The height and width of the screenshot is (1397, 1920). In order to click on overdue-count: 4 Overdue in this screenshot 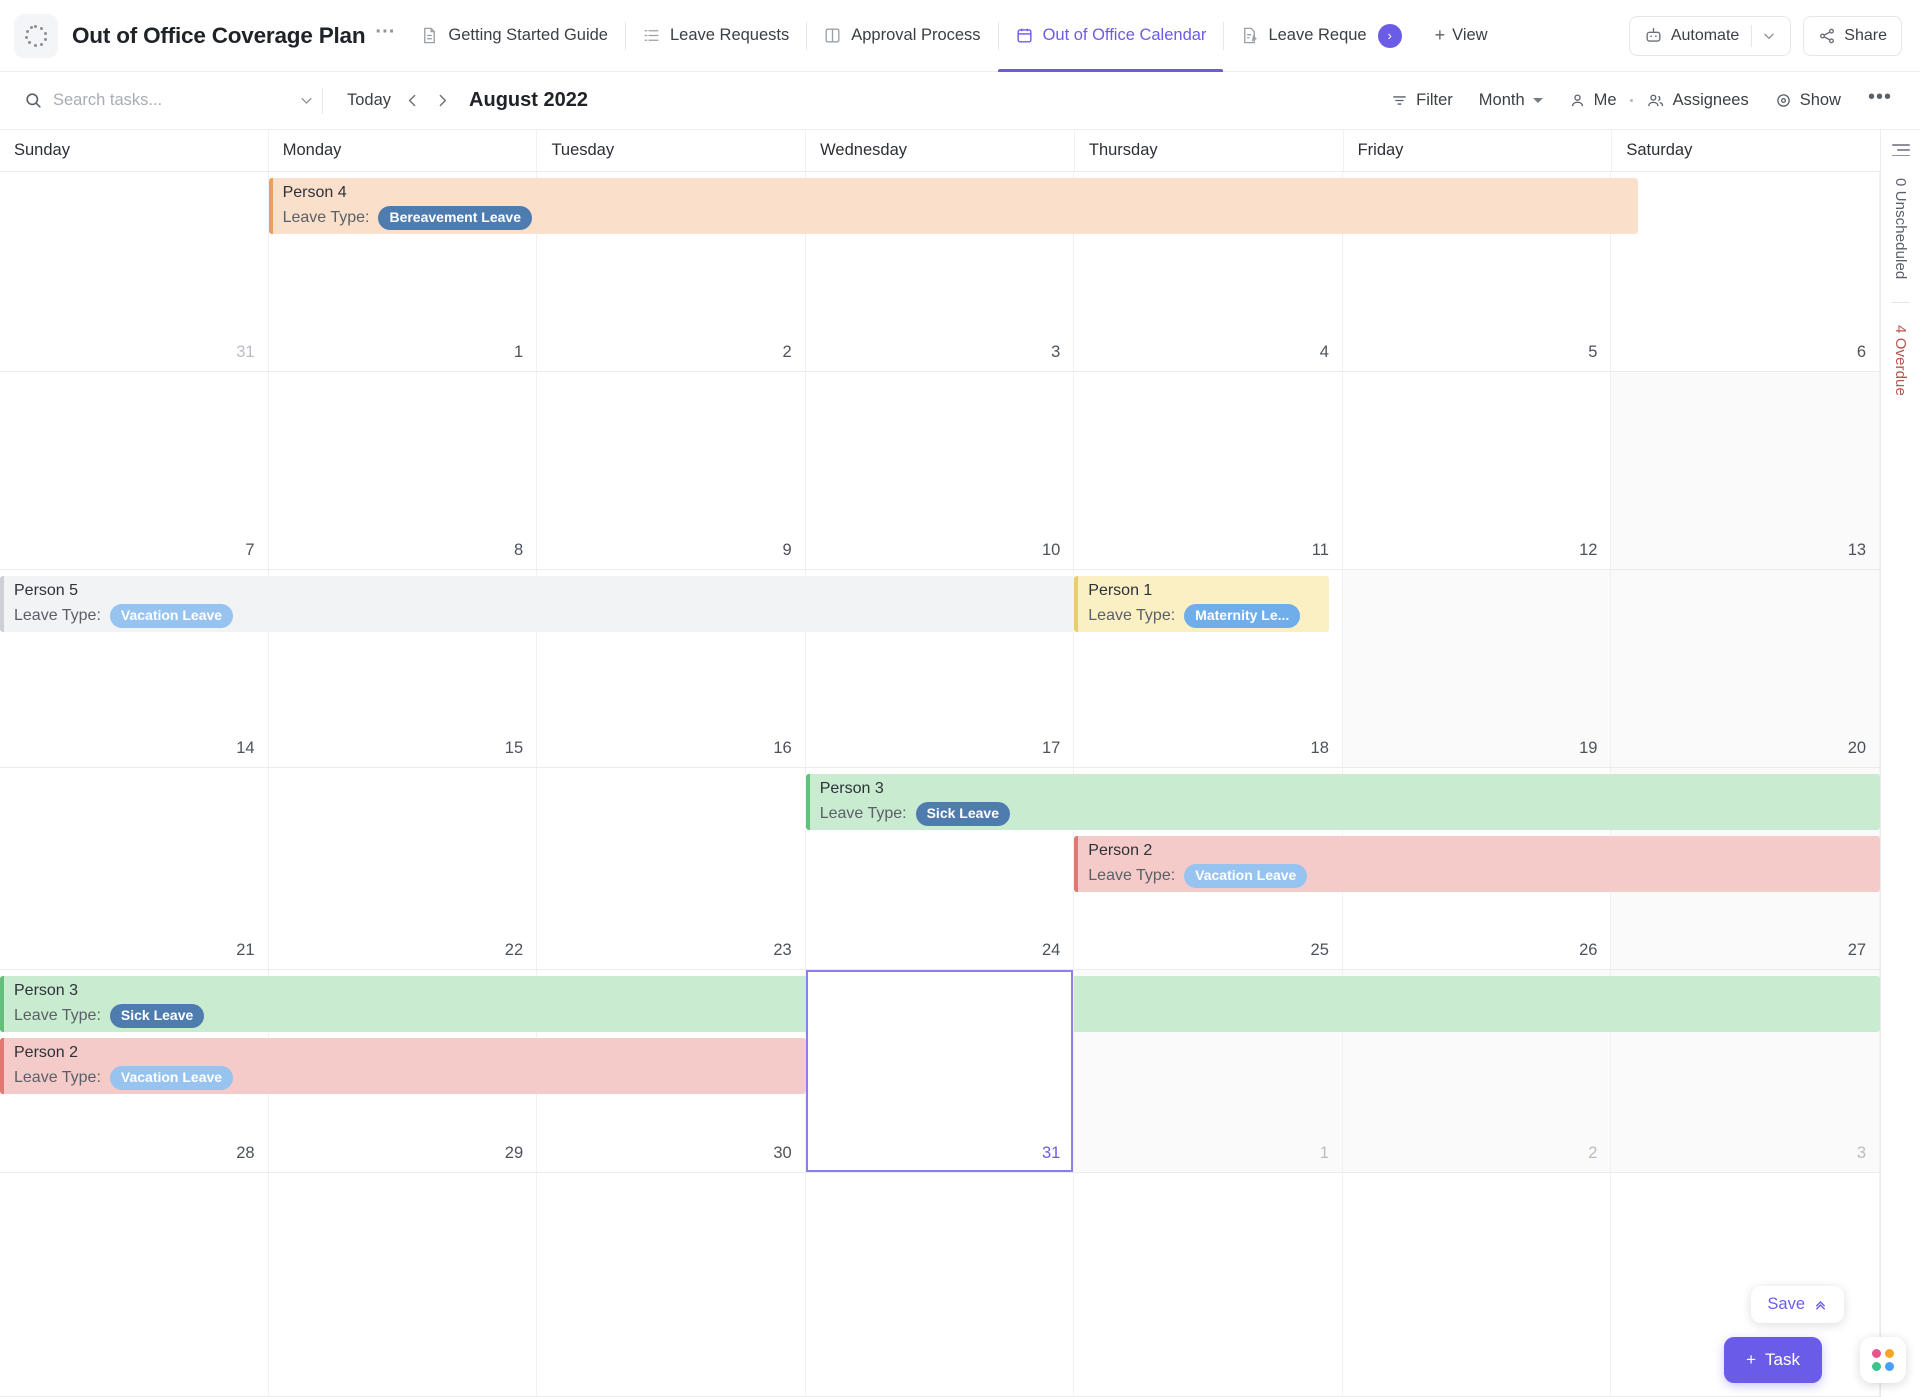, I will do `click(1900, 360)`.